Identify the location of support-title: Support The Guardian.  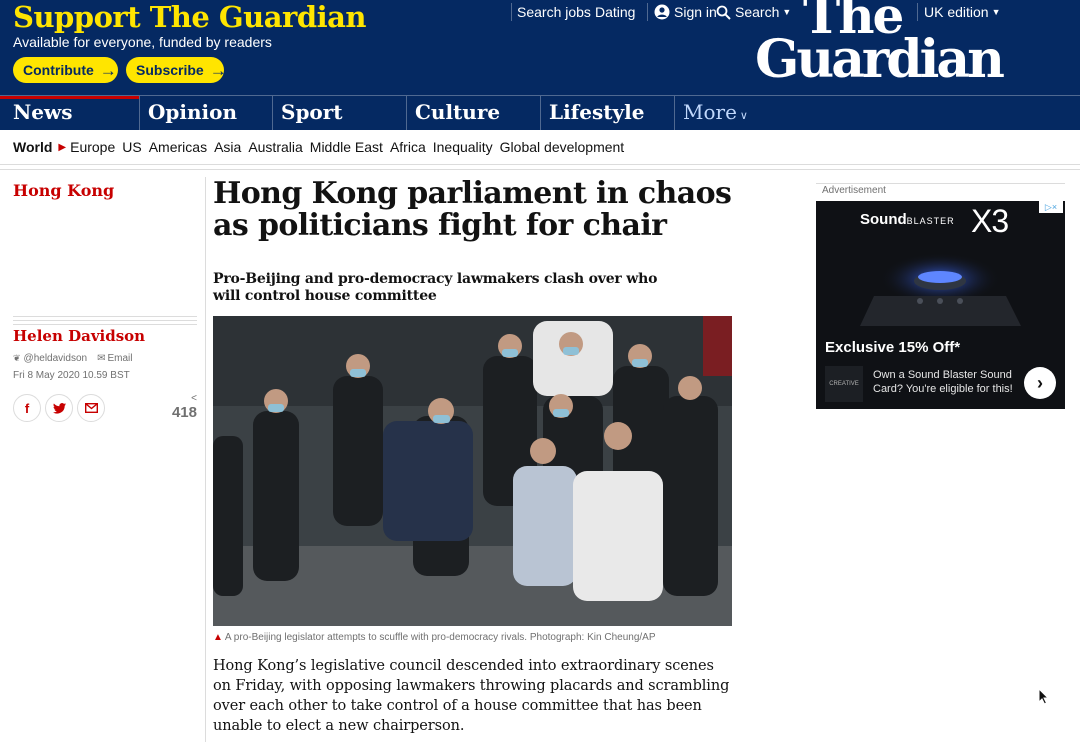
(190, 17).